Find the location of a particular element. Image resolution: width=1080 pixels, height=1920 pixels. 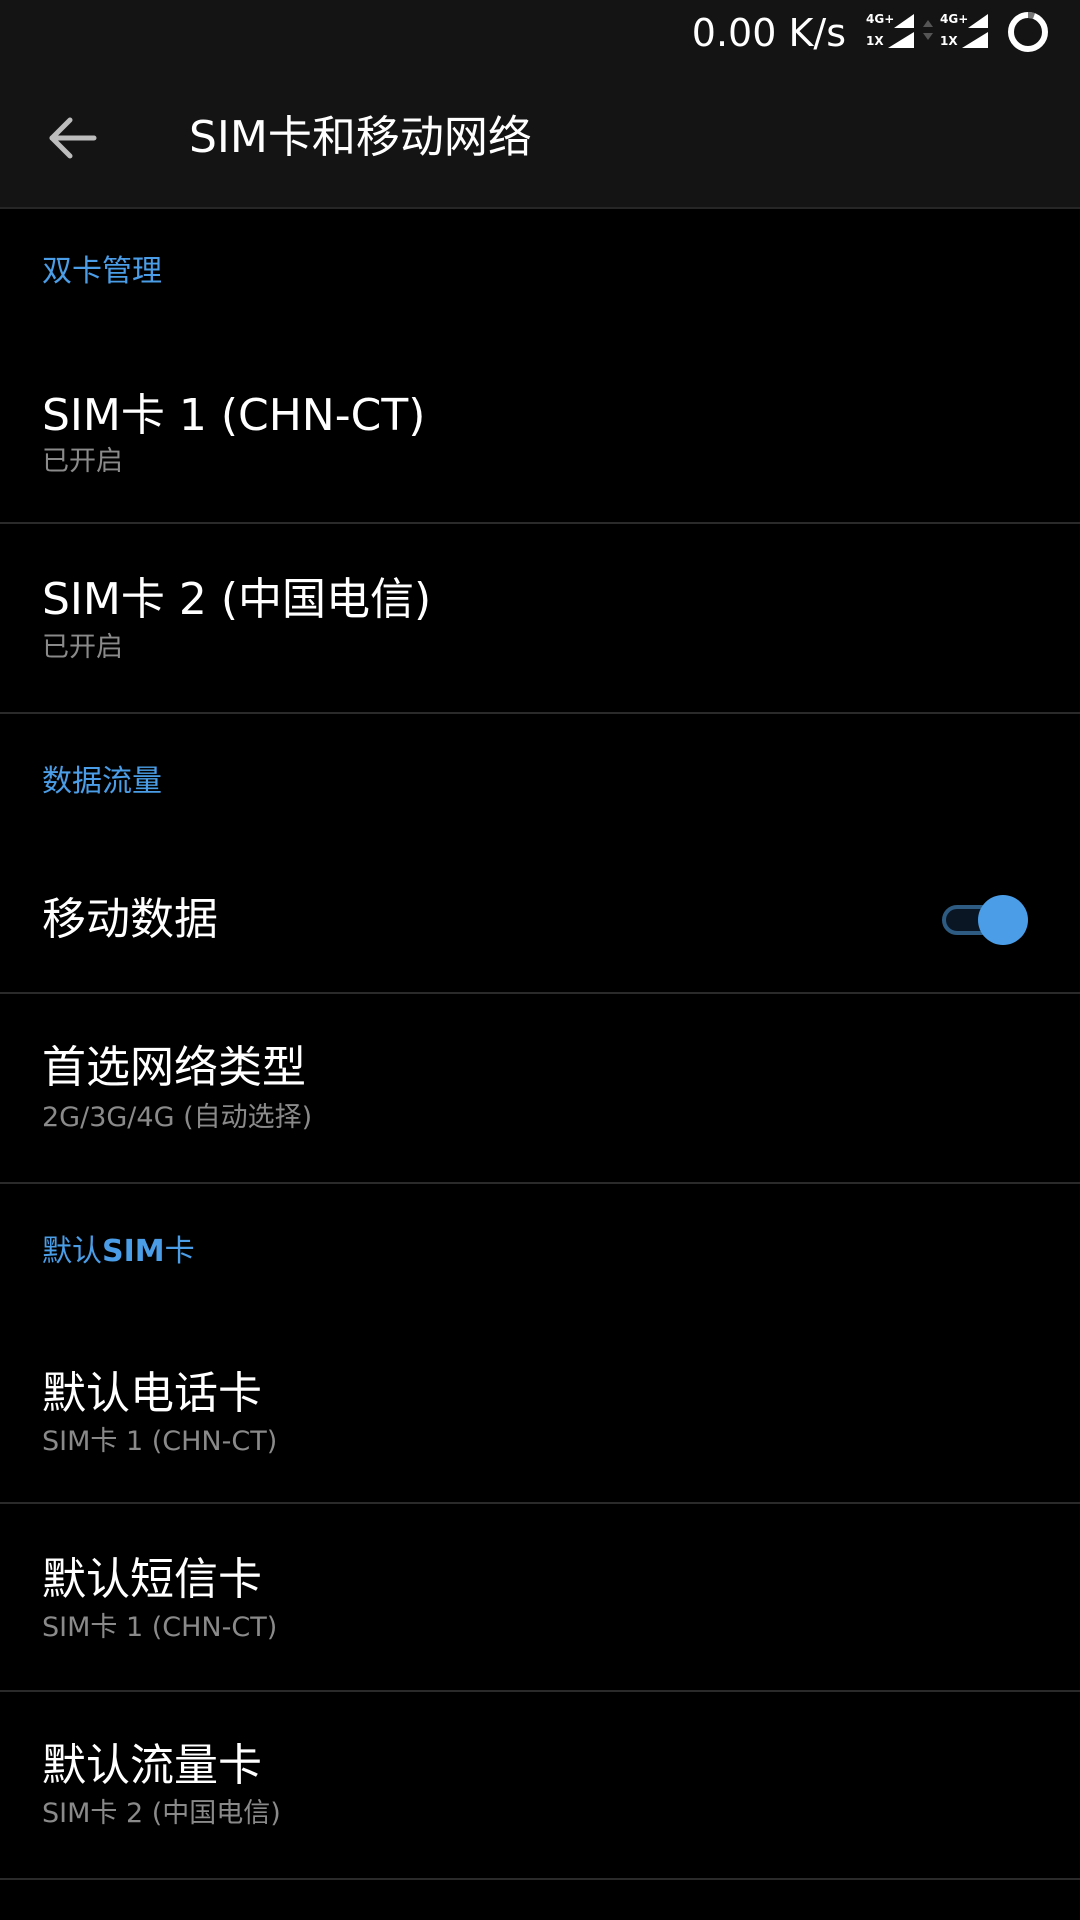

section-header-default-sim: 默认SIM卡 is located at coordinates (118, 1252).